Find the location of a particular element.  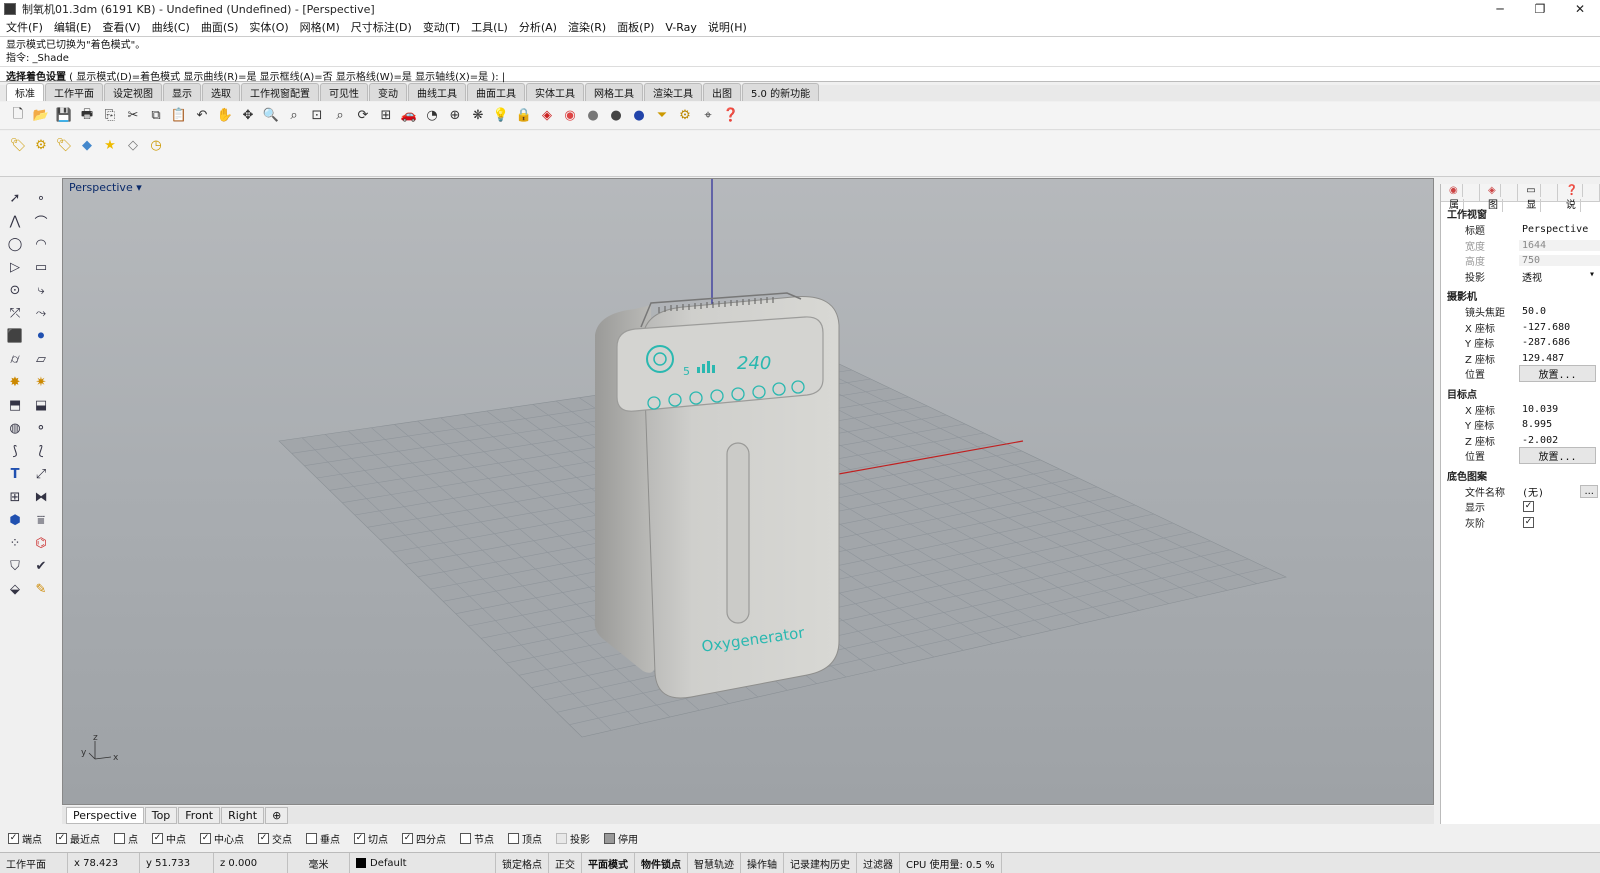

filter-toggle: 过滤器 is located at coordinates (878, 863).